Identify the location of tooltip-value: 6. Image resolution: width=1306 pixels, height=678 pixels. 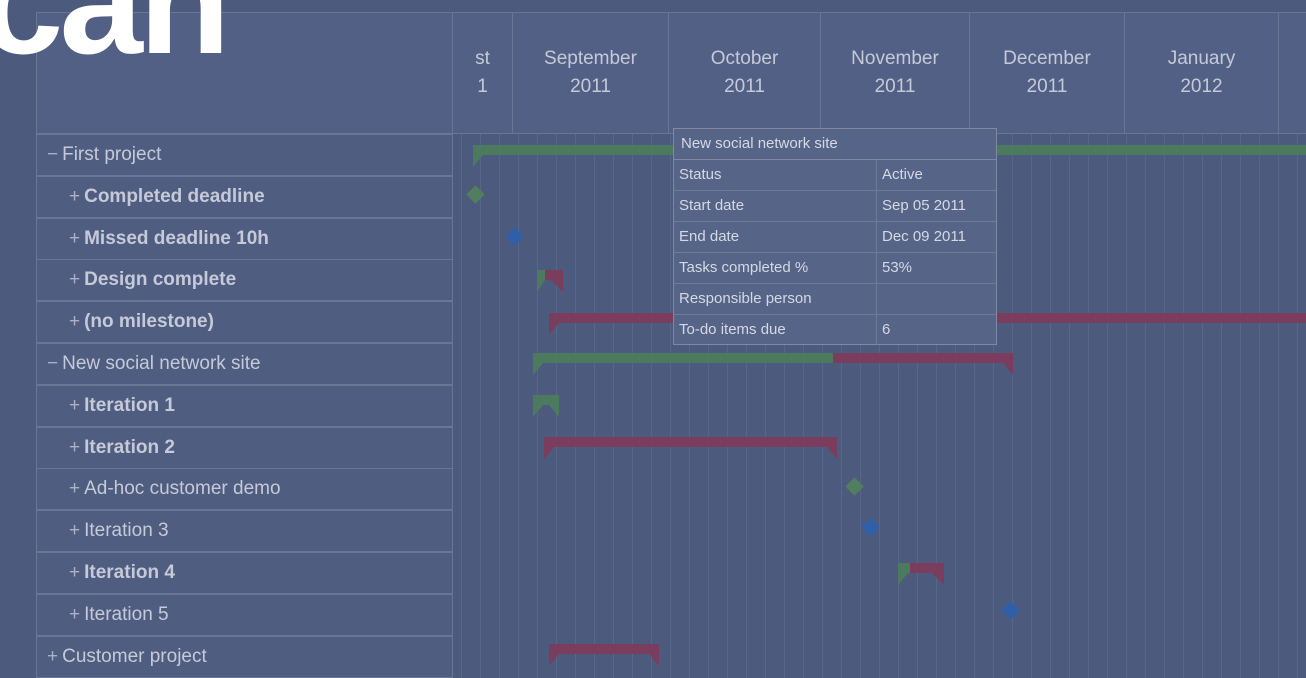
(886, 329).